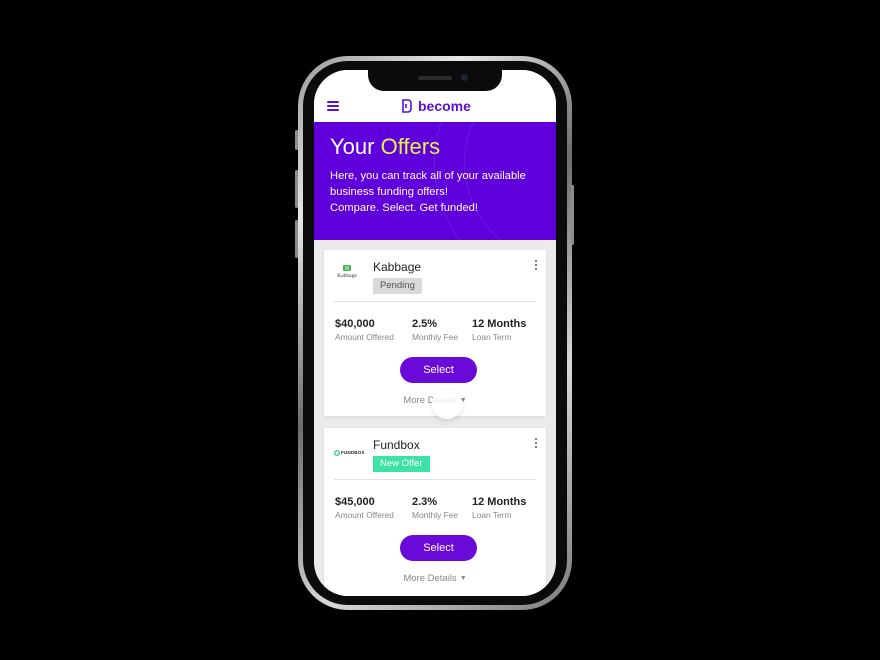  I want to click on stat-fee: 2.3% Monthly Fee, so click(435, 508).